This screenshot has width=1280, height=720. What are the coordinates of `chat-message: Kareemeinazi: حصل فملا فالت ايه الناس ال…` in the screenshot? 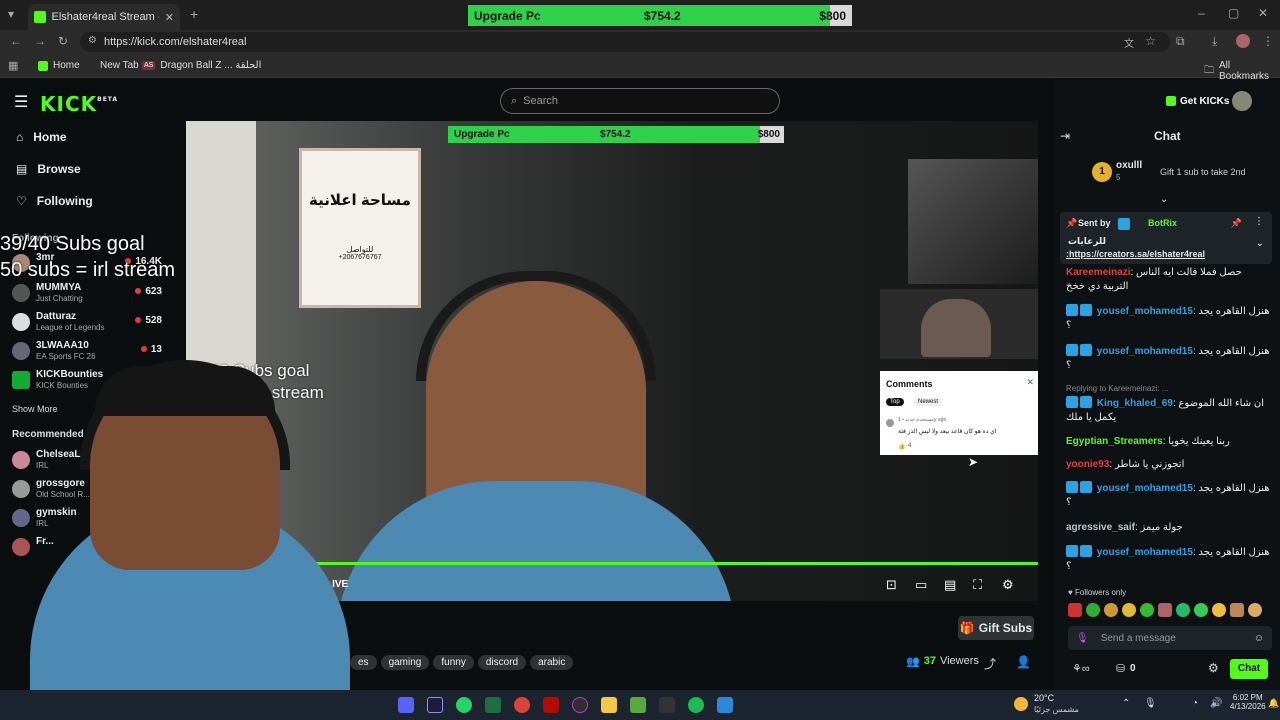 It's located at (1168, 280).